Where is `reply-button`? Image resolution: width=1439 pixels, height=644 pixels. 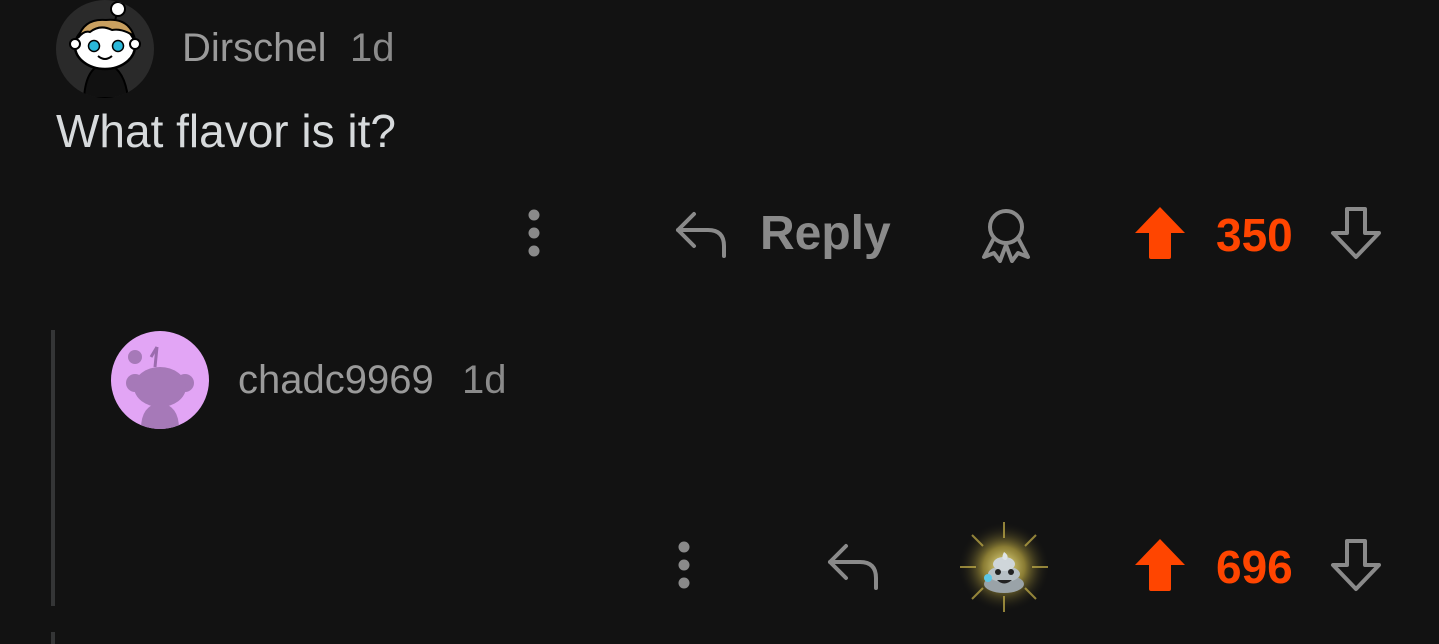 reply-button is located at coordinates (852, 566).